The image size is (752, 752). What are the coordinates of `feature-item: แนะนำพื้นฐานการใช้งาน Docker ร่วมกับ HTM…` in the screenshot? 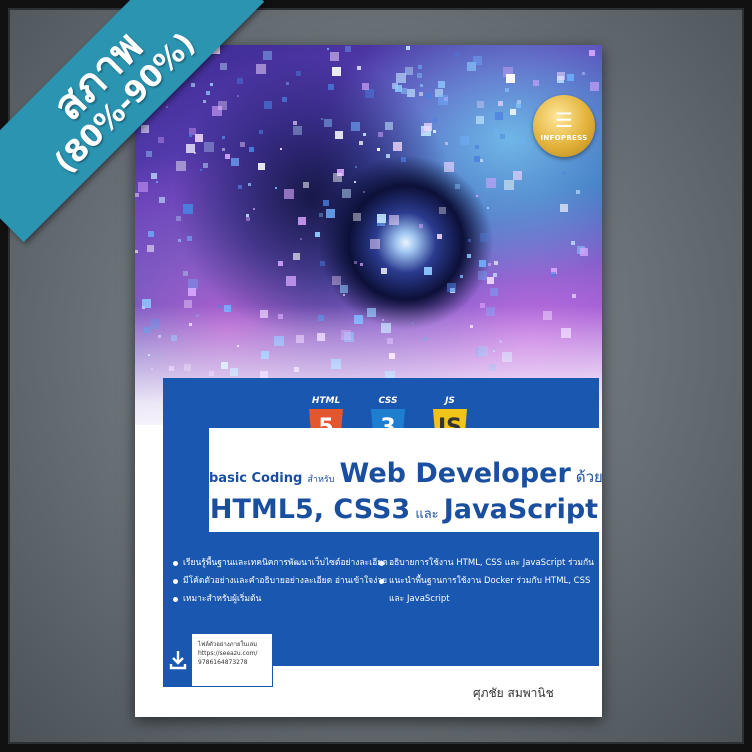 It's located at (484, 581).